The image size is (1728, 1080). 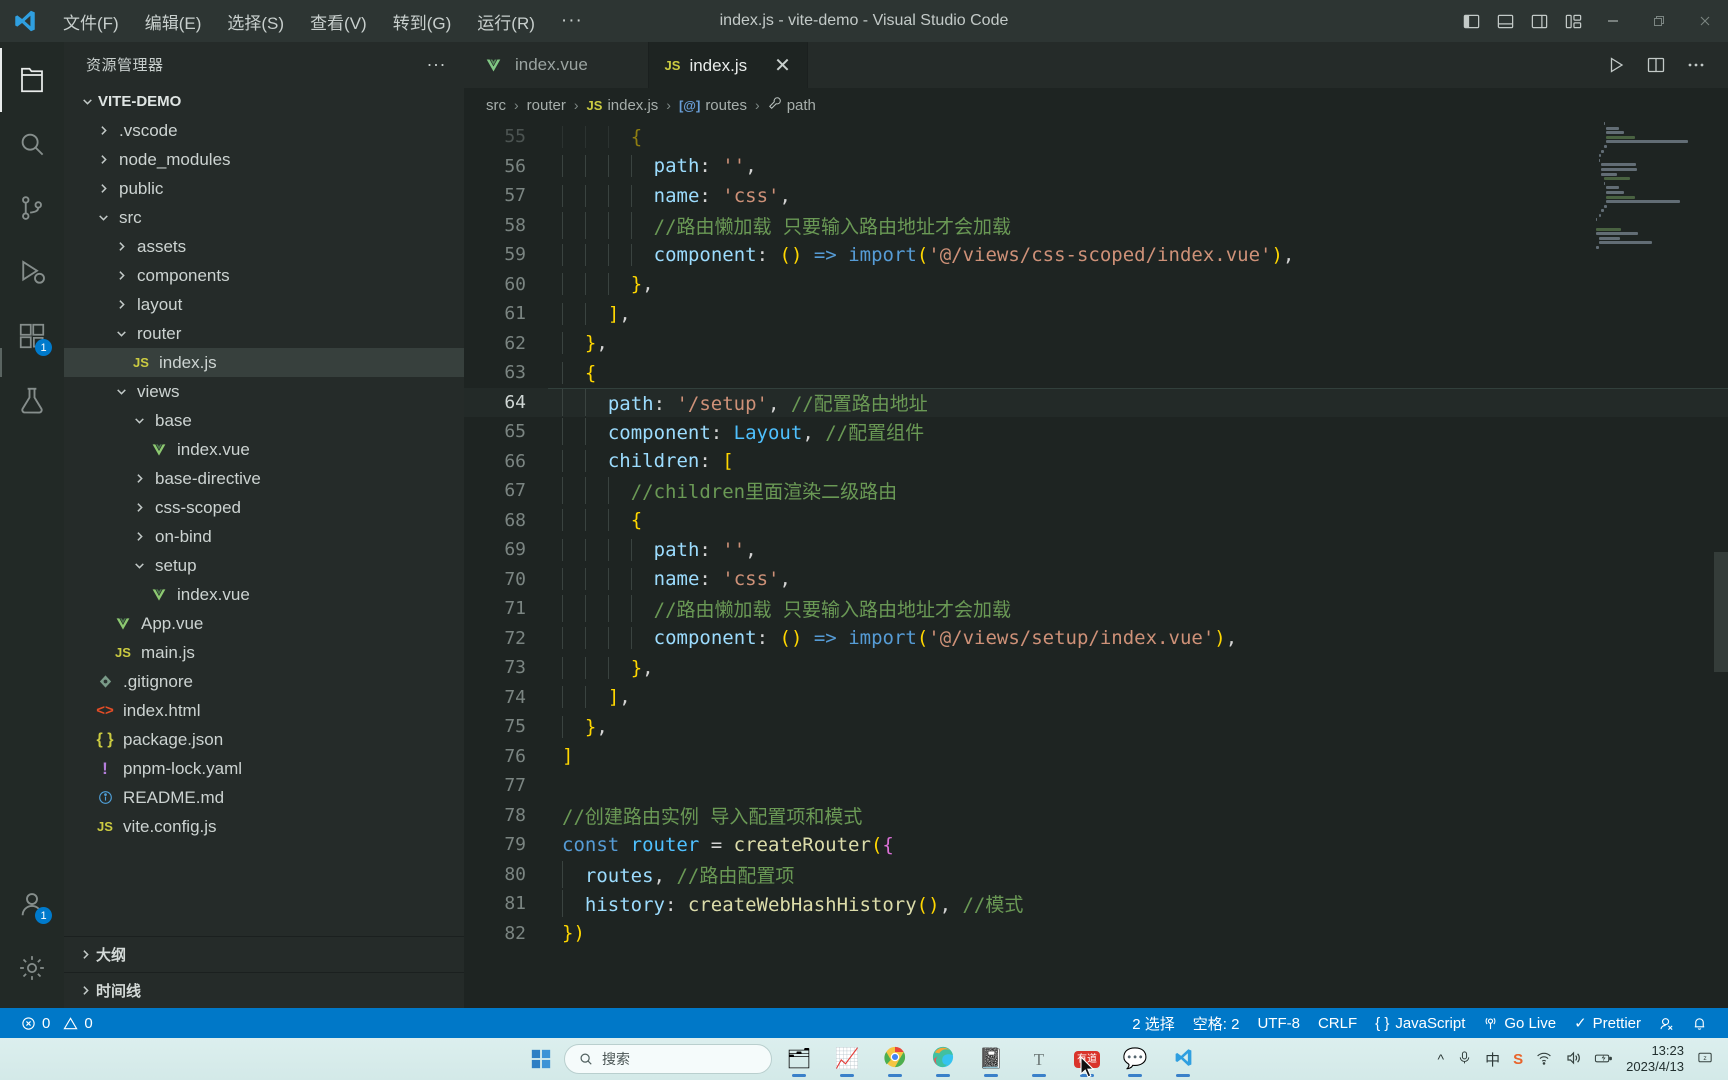 What do you see at coordinates (736, 432) in the screenshot?
I see `line-text: component: Layout, //配置组件` at bounding box center [736, 432].